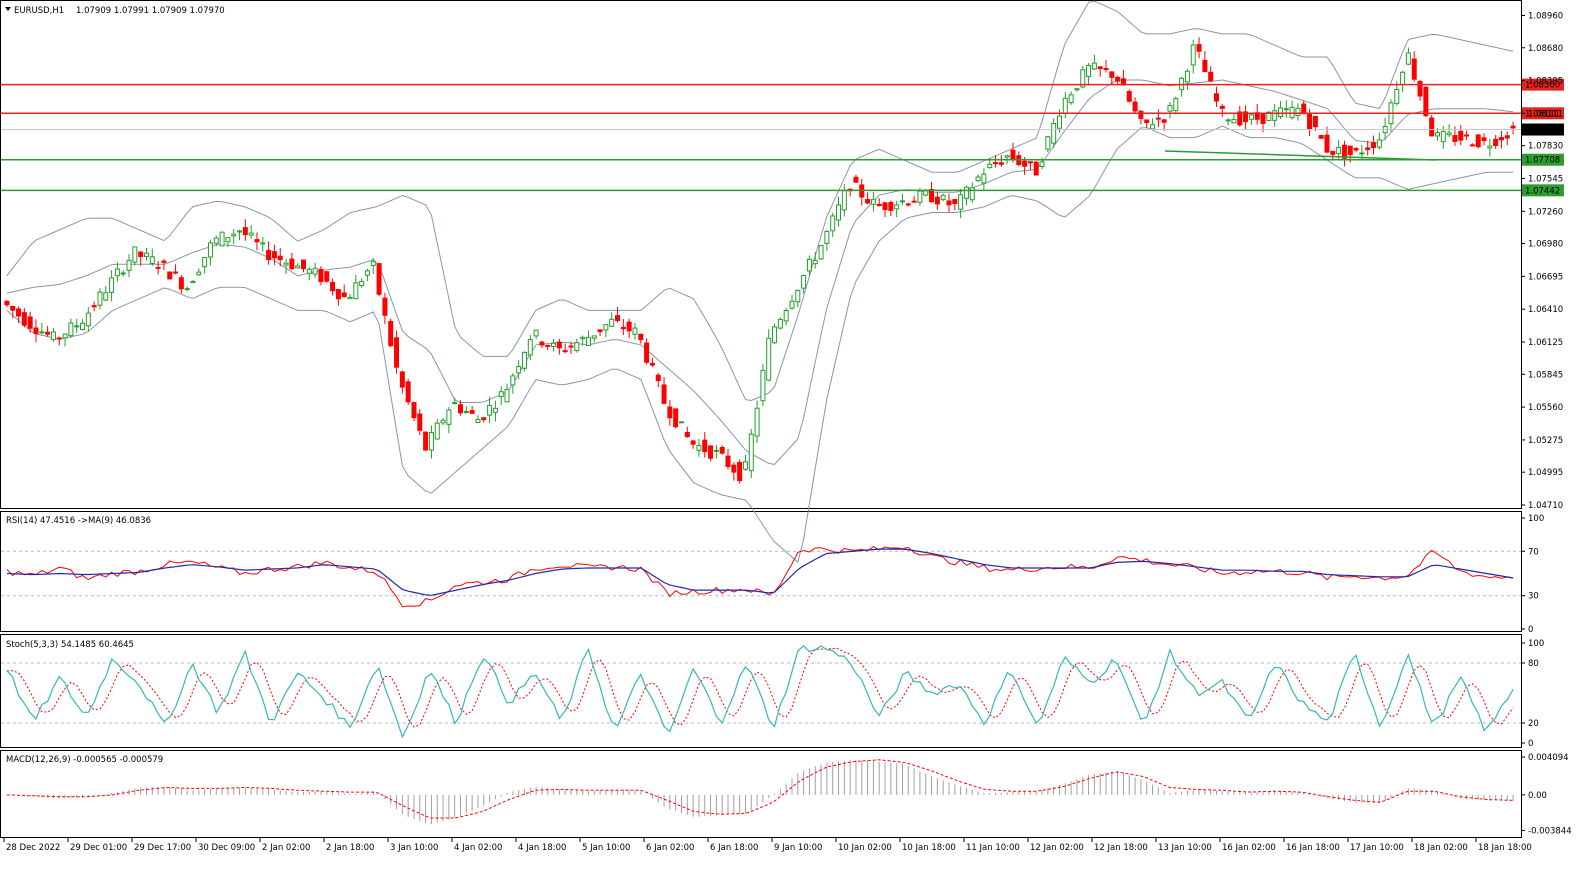 Image resolution: width=1587 pixels, height=872 pixels. What do you see at coordinates (1542, 161) in the screenshot?
I see `support-level-label: 1.07708` at bounding box center [1542, 161].